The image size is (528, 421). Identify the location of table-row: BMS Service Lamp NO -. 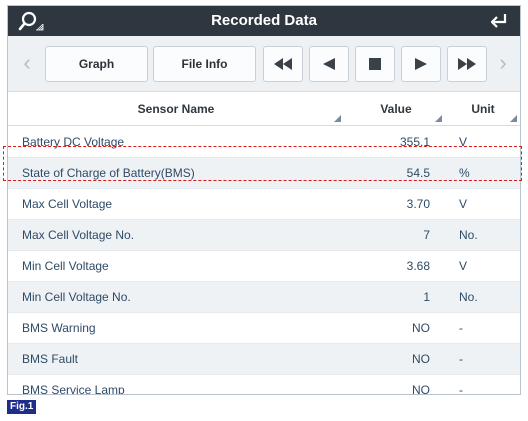
(264, 385).